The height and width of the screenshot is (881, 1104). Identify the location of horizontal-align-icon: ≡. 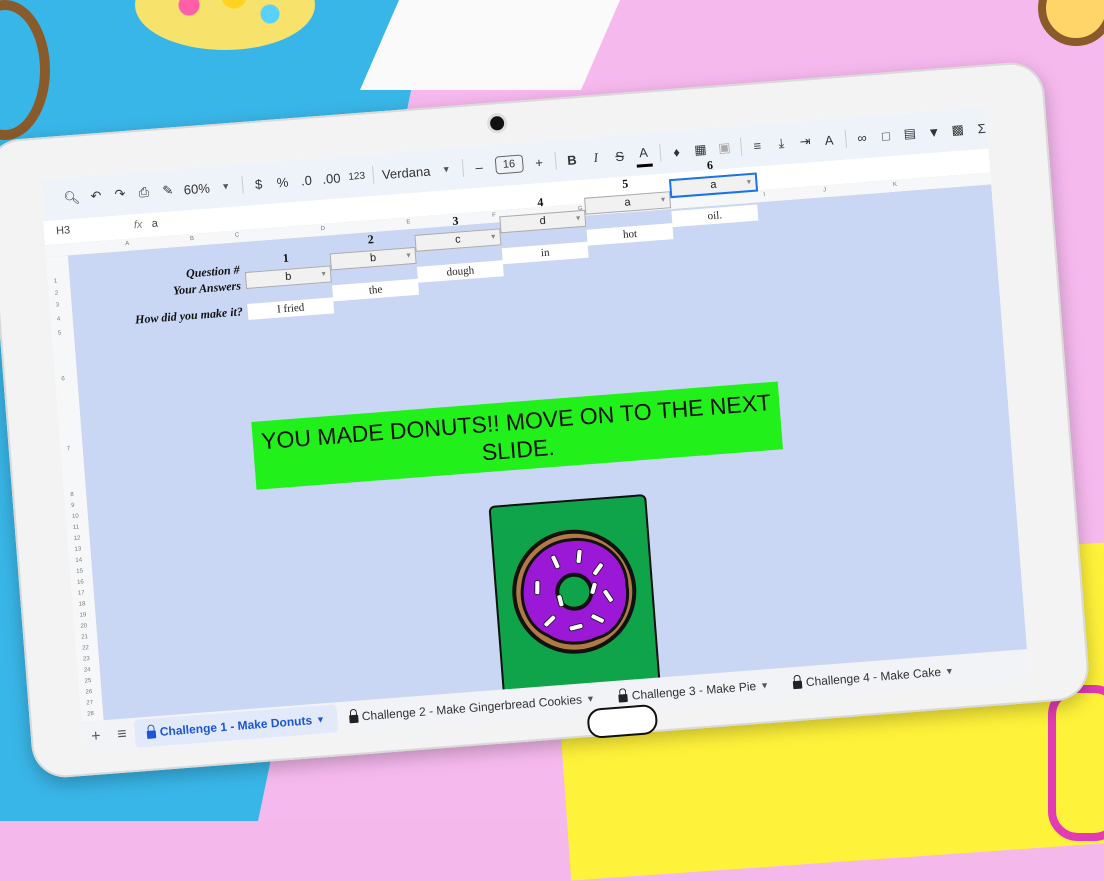
(758, 145).